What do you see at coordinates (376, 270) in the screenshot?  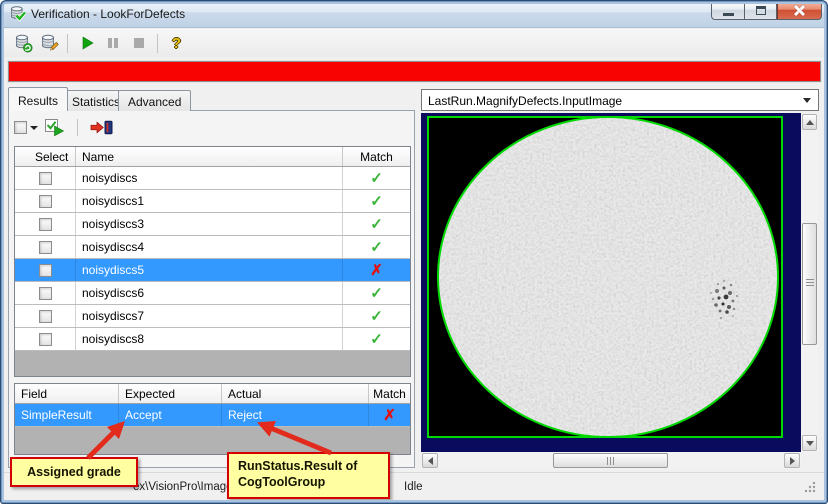 I see `cross-icon: ✗` at bounding box center [376, 270].